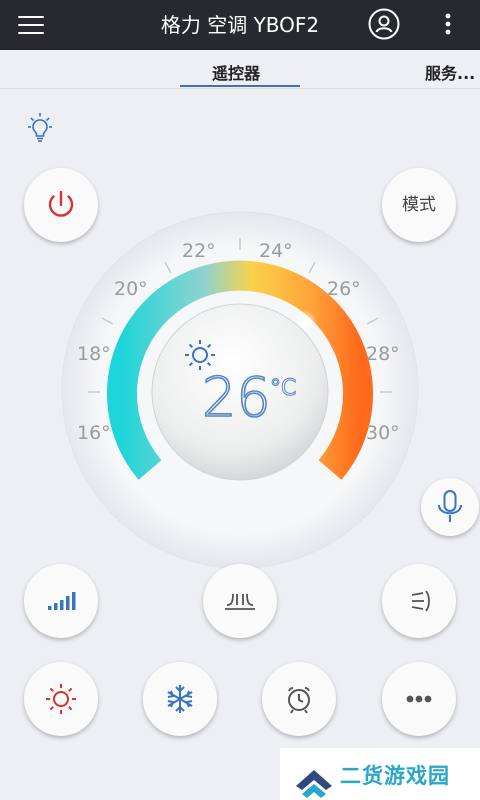  I want to click on mode-button: 模式, so click(419, 205).